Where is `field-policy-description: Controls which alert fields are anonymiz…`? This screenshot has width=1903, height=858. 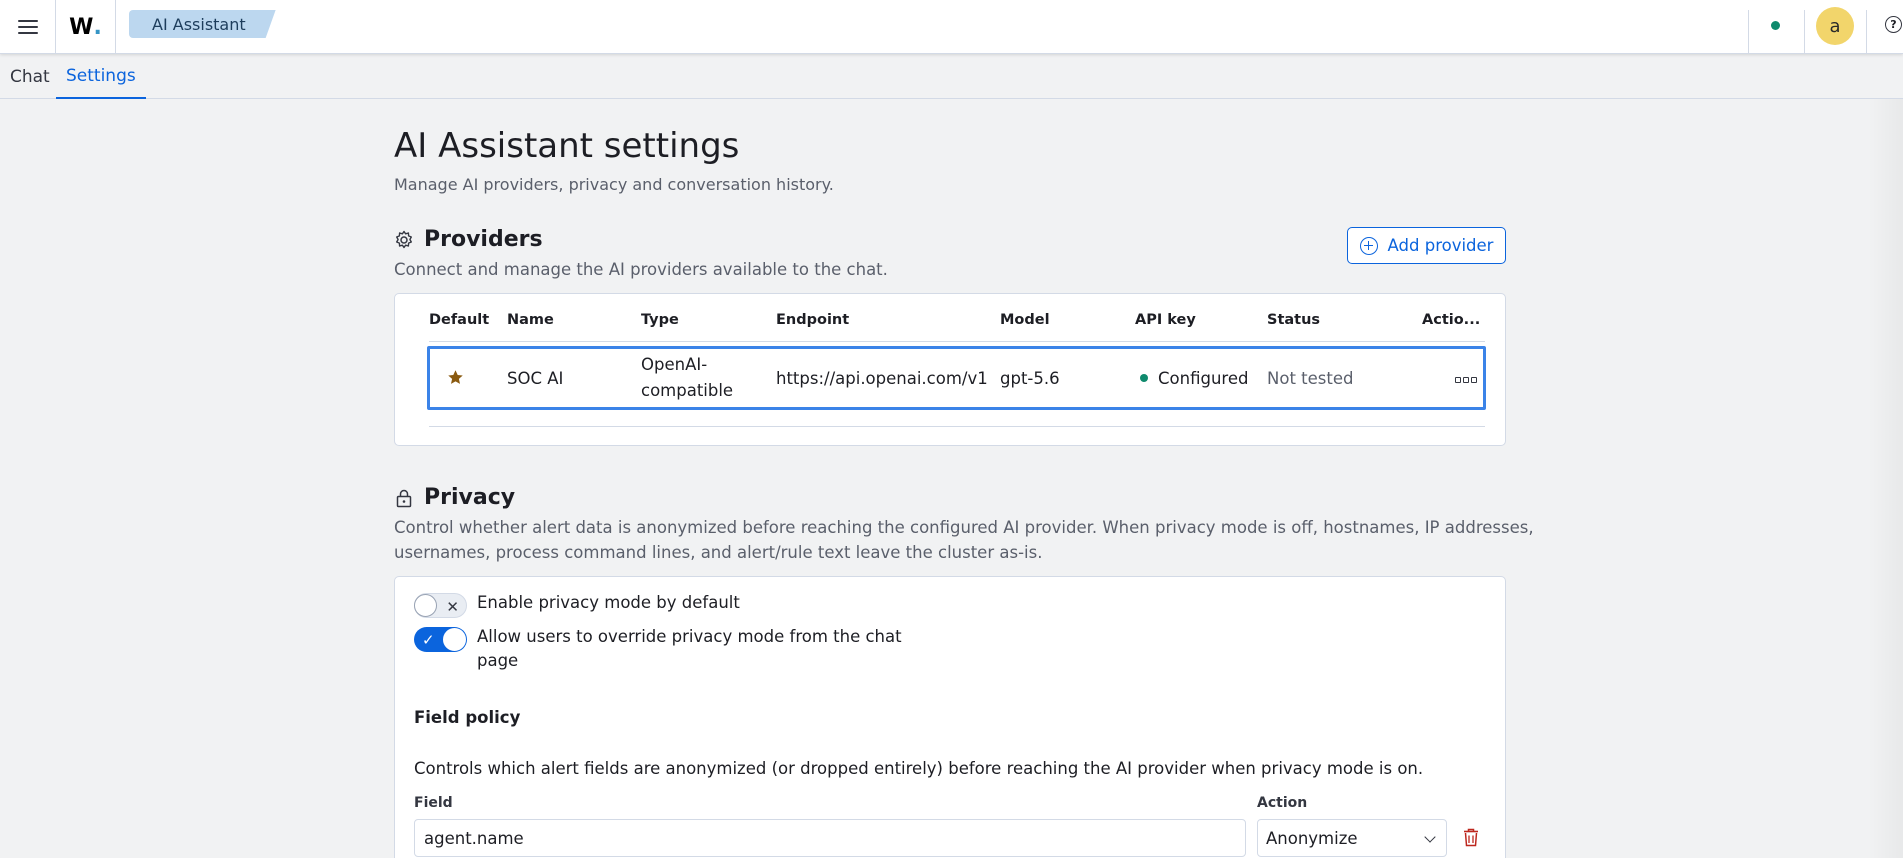
field-policy-description: Controls which alert fields are anonymiz… is located at coordinates (919, 768).